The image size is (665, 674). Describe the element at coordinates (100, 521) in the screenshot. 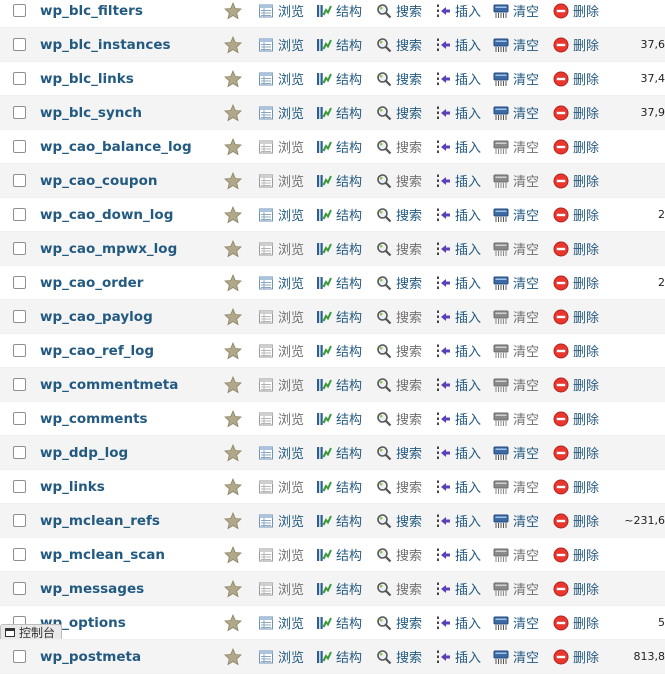

I see `table-name-link: wp_mclean_refs` at that location.